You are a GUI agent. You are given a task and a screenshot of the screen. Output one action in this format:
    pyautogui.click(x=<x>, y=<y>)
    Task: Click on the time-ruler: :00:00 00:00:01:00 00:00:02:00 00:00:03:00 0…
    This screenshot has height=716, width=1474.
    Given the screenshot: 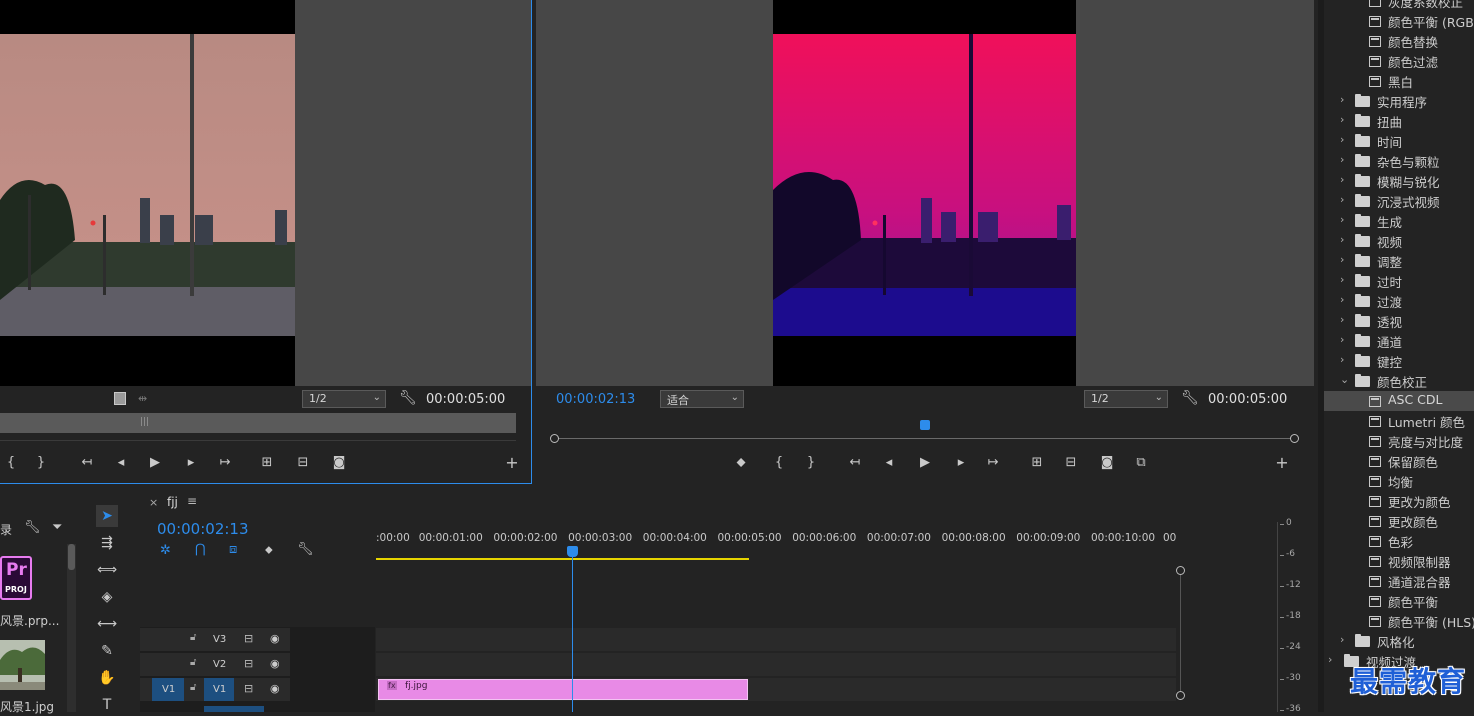 What is the action you would take?
    pyautogui.click(x=776, y=544)
    